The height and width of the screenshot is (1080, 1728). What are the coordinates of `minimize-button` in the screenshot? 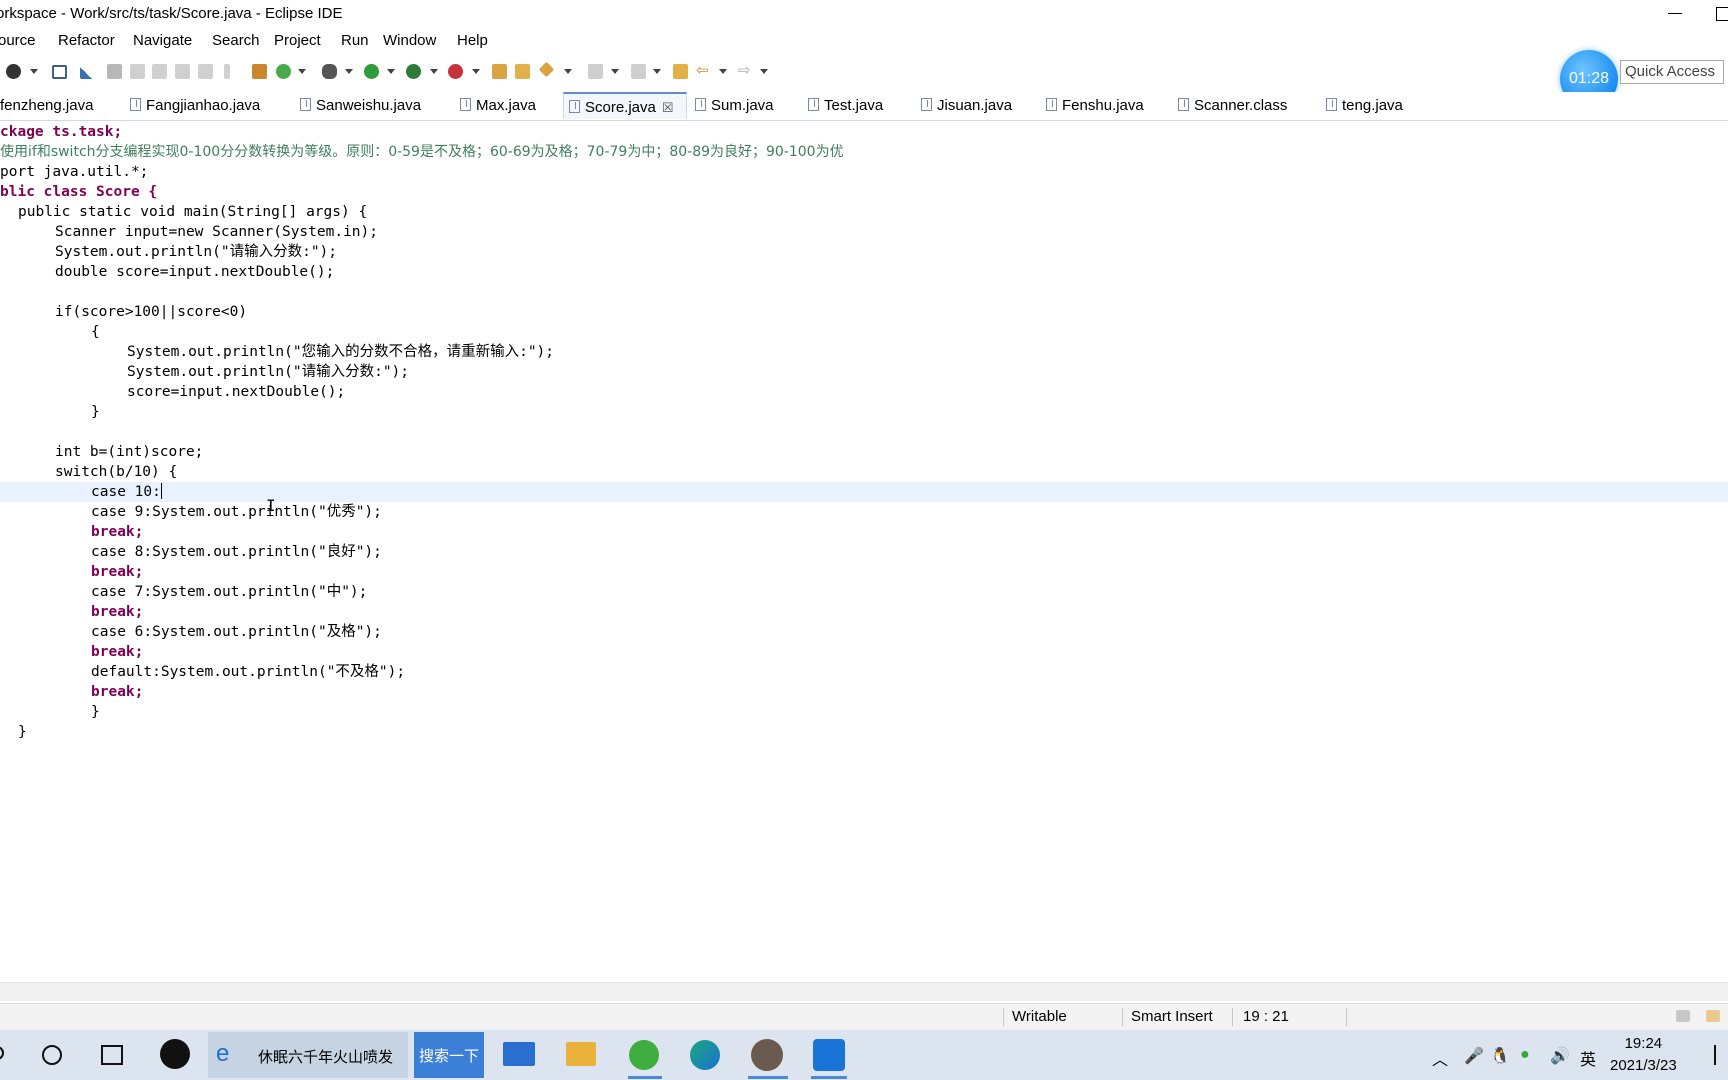 It's located at (1675, 13).